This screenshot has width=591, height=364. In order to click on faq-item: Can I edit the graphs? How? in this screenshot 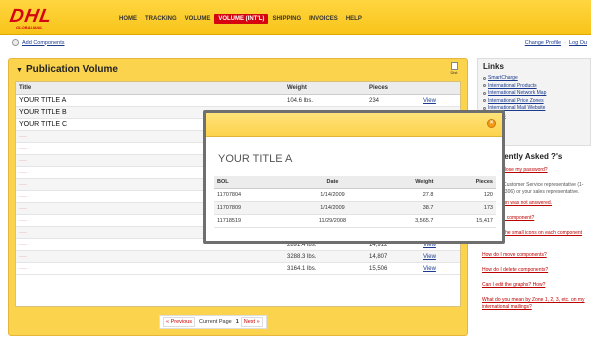, I will do `click(534, 285)`.